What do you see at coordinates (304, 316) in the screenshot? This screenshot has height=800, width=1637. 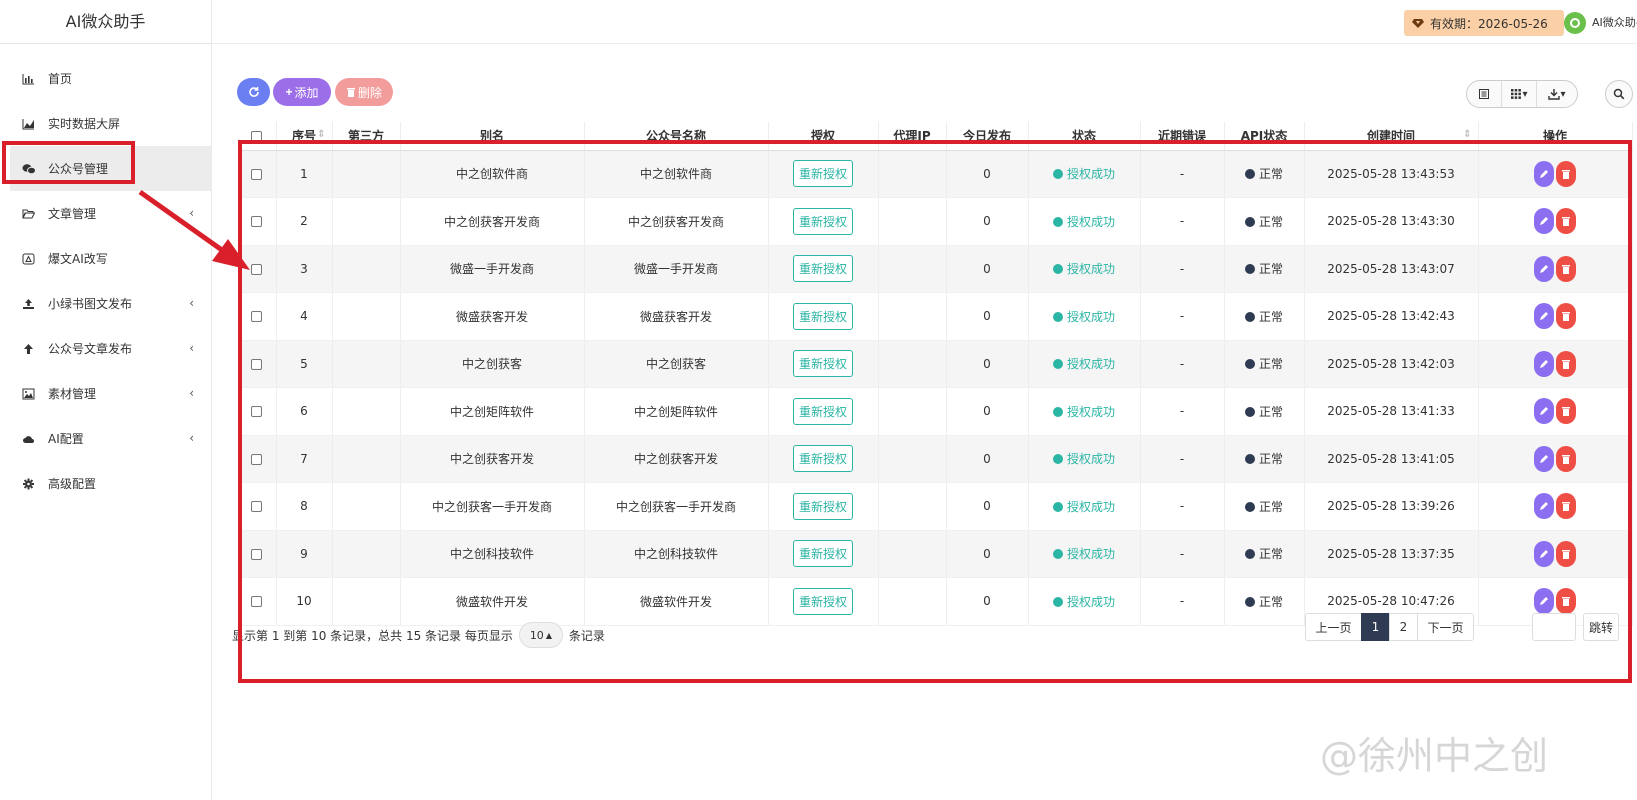 I see `cell-index: 4` at bounding box center [304, 316].